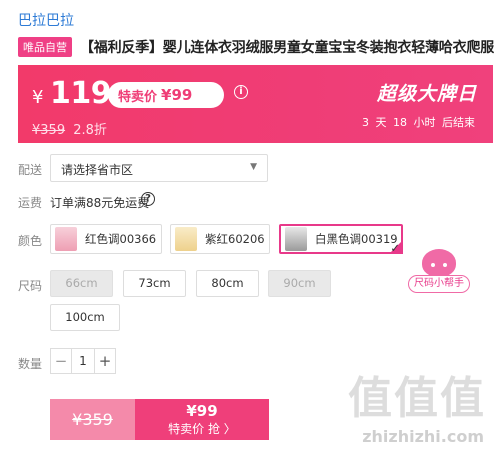 The width and height of the screenshot is (500, 454). Describe the element at coordinates (30, 241) in the screenshot. I see `color-label: 颜色` at that location.